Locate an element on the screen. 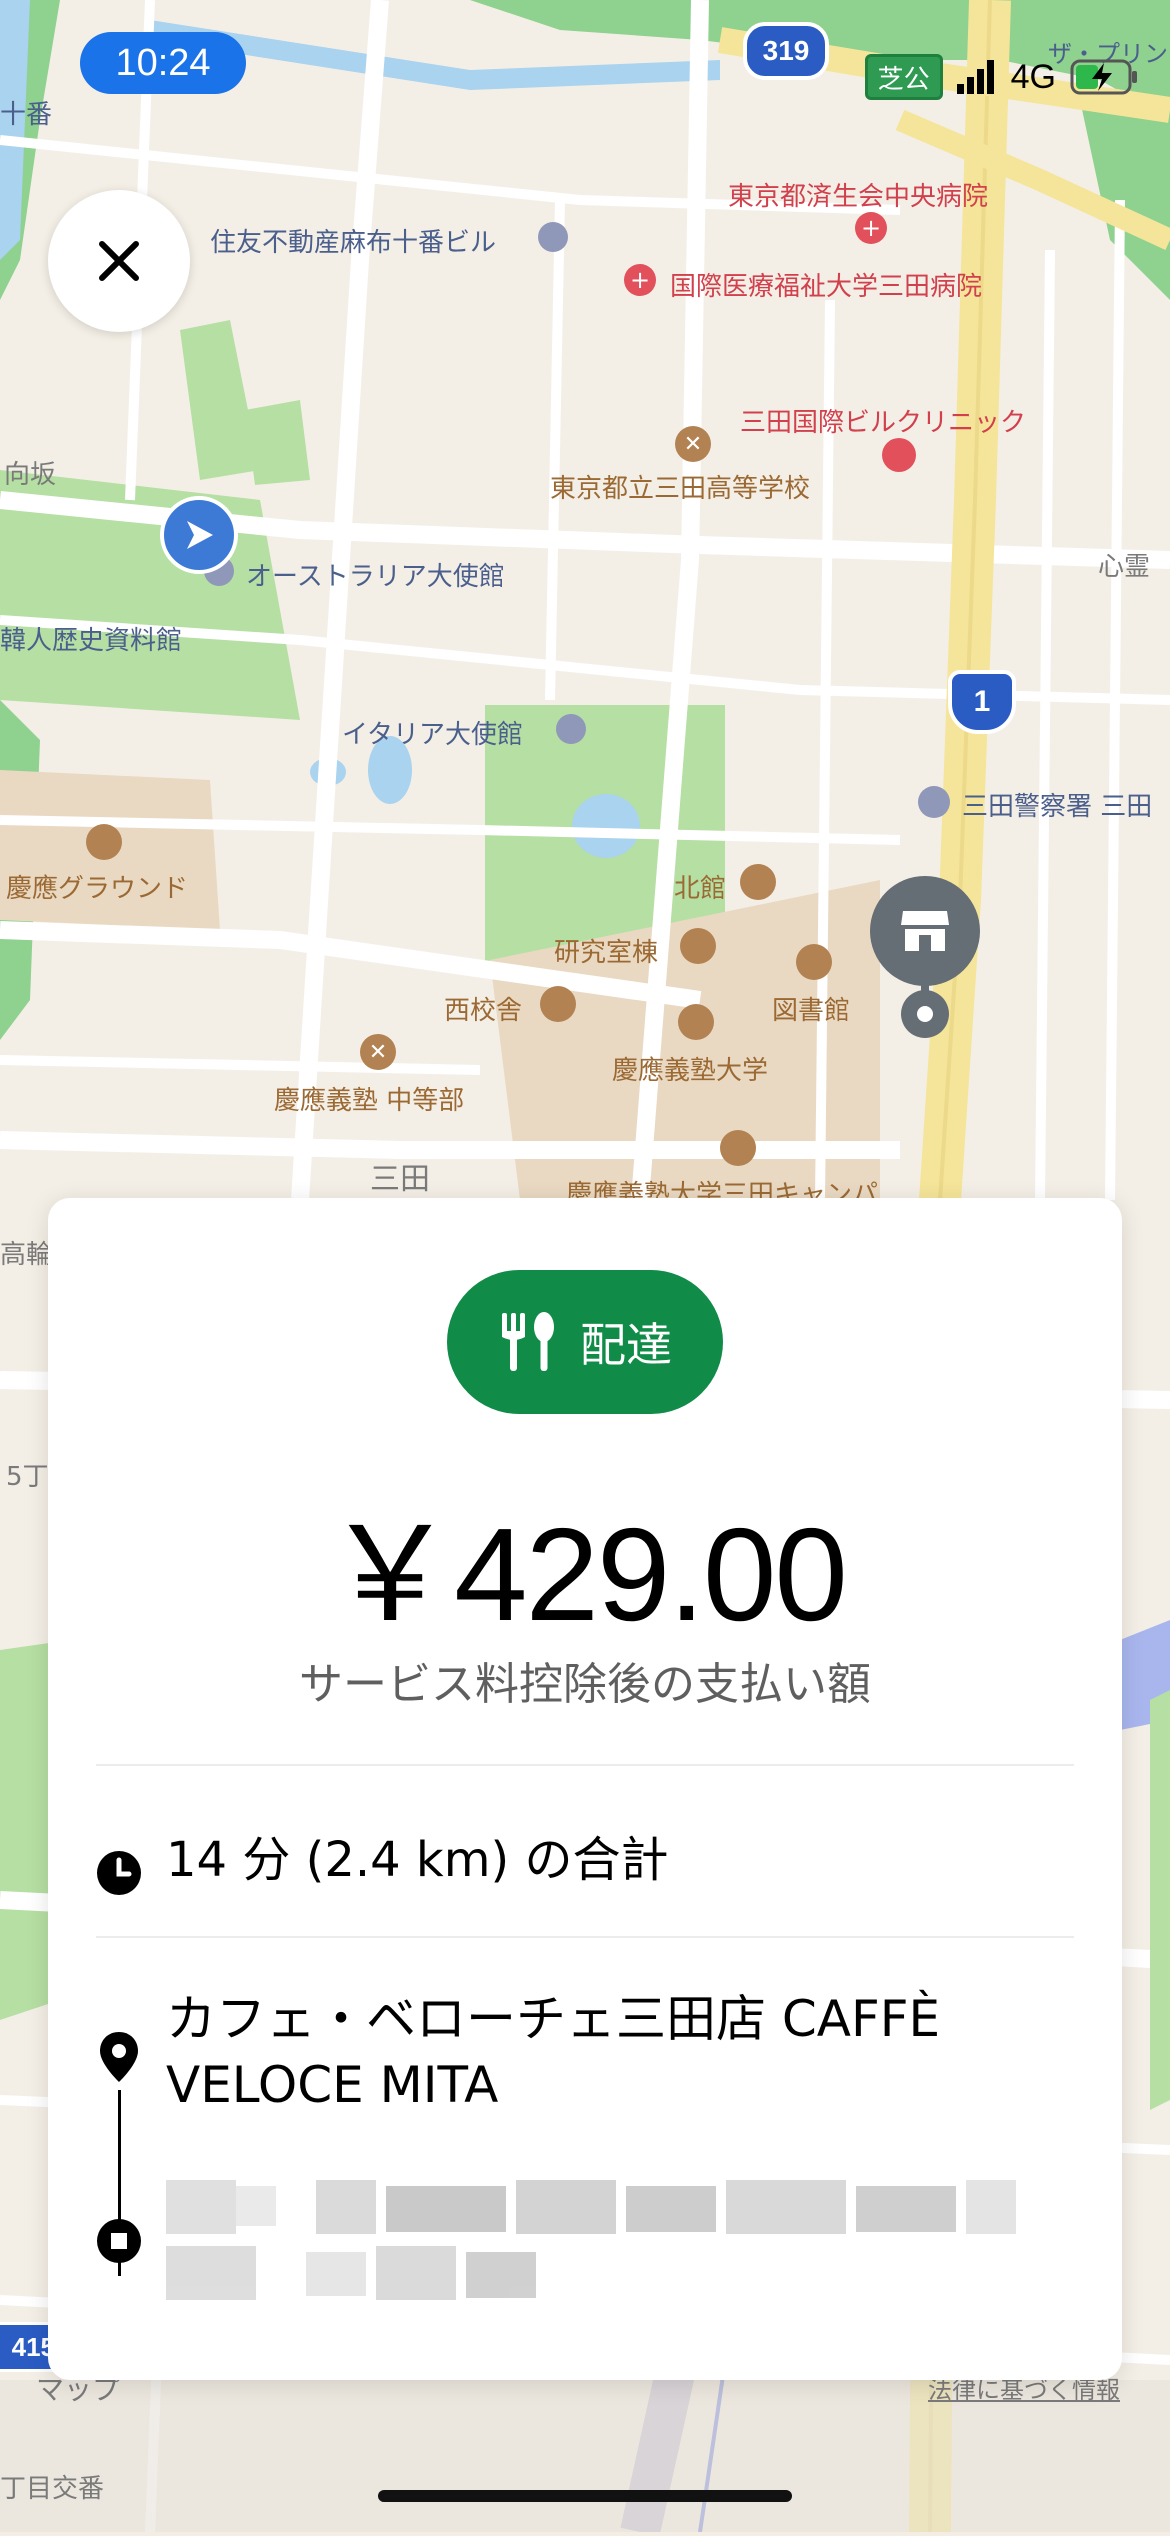 The width and height of the screenshot is (1170, 2536). fork-spoon-icon is located at coordinates (528, 1341).